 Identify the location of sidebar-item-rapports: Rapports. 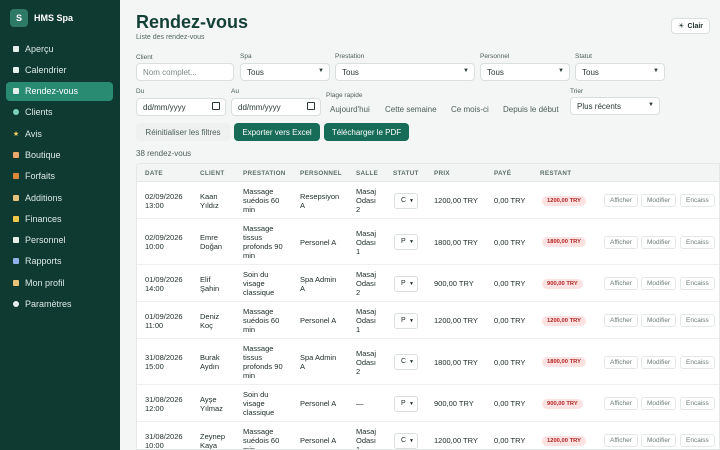
(59, 261).